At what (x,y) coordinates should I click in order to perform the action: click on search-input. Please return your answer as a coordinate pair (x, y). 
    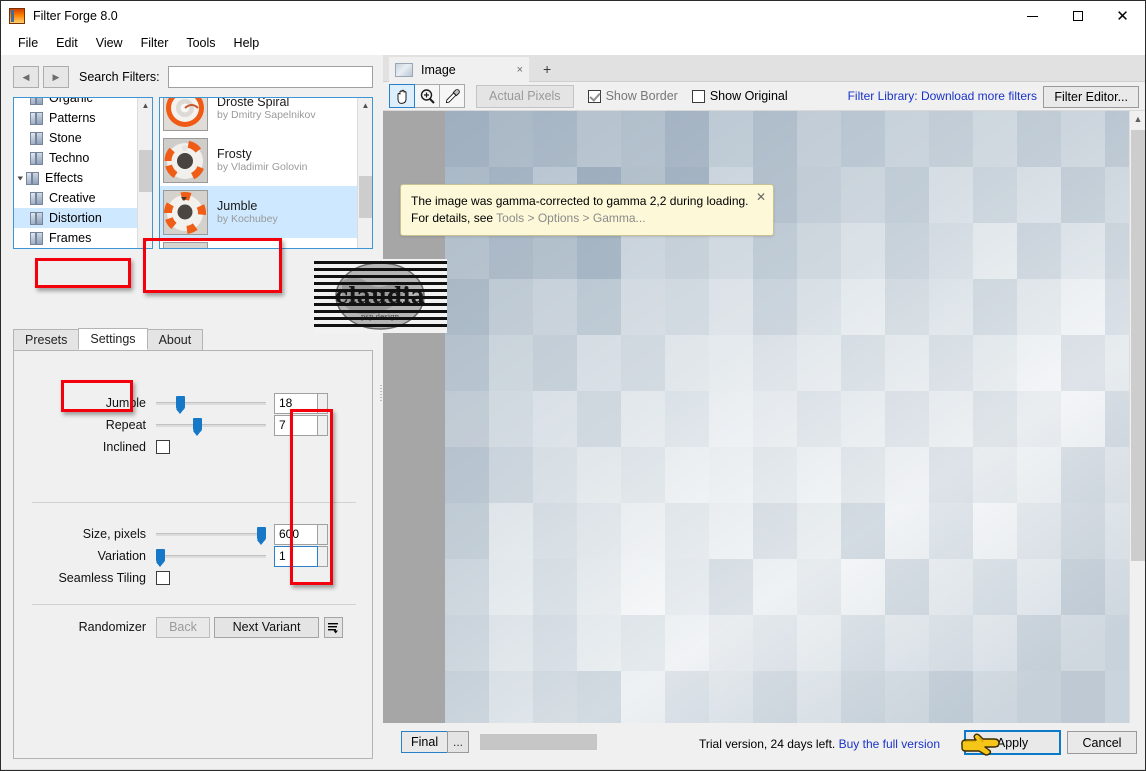
    Looking at the image, I should click on (270, 77).